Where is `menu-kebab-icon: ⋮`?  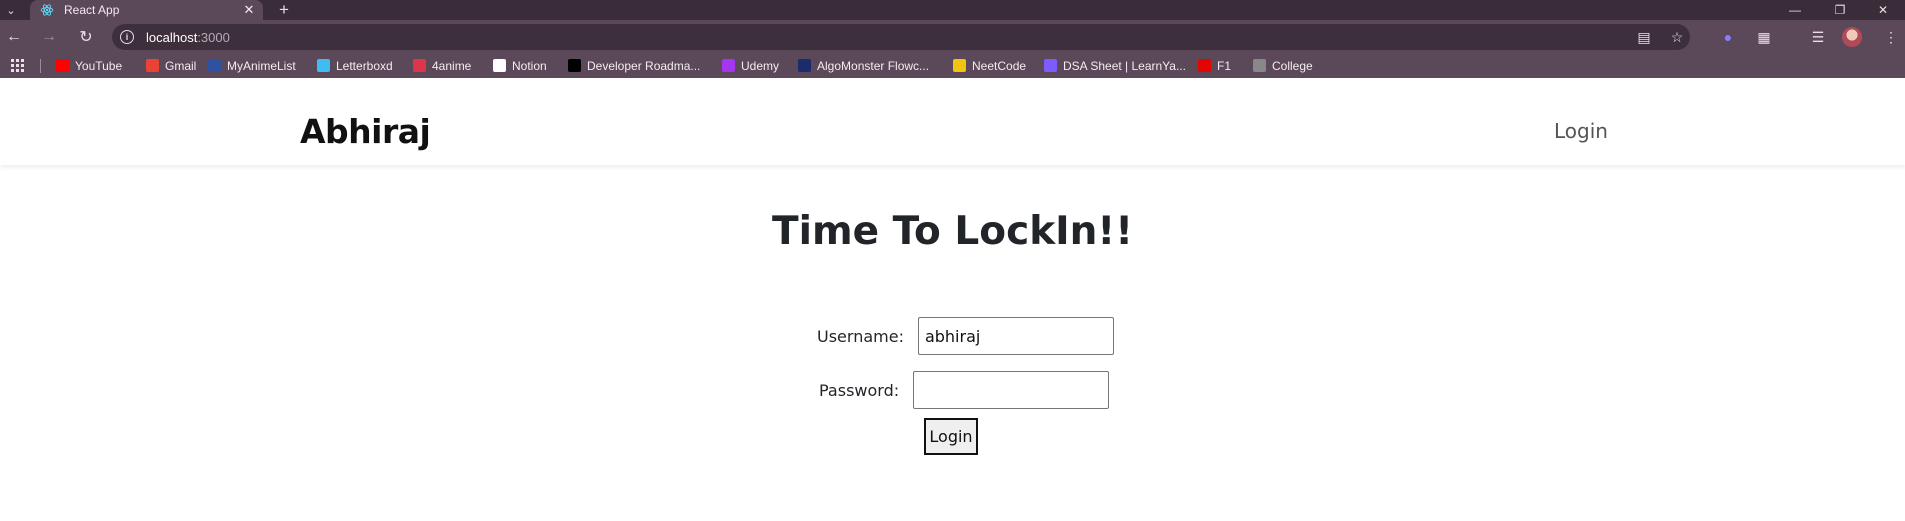
menu-kebab-icon: ⋮ is located at coordinates (1891, 37).